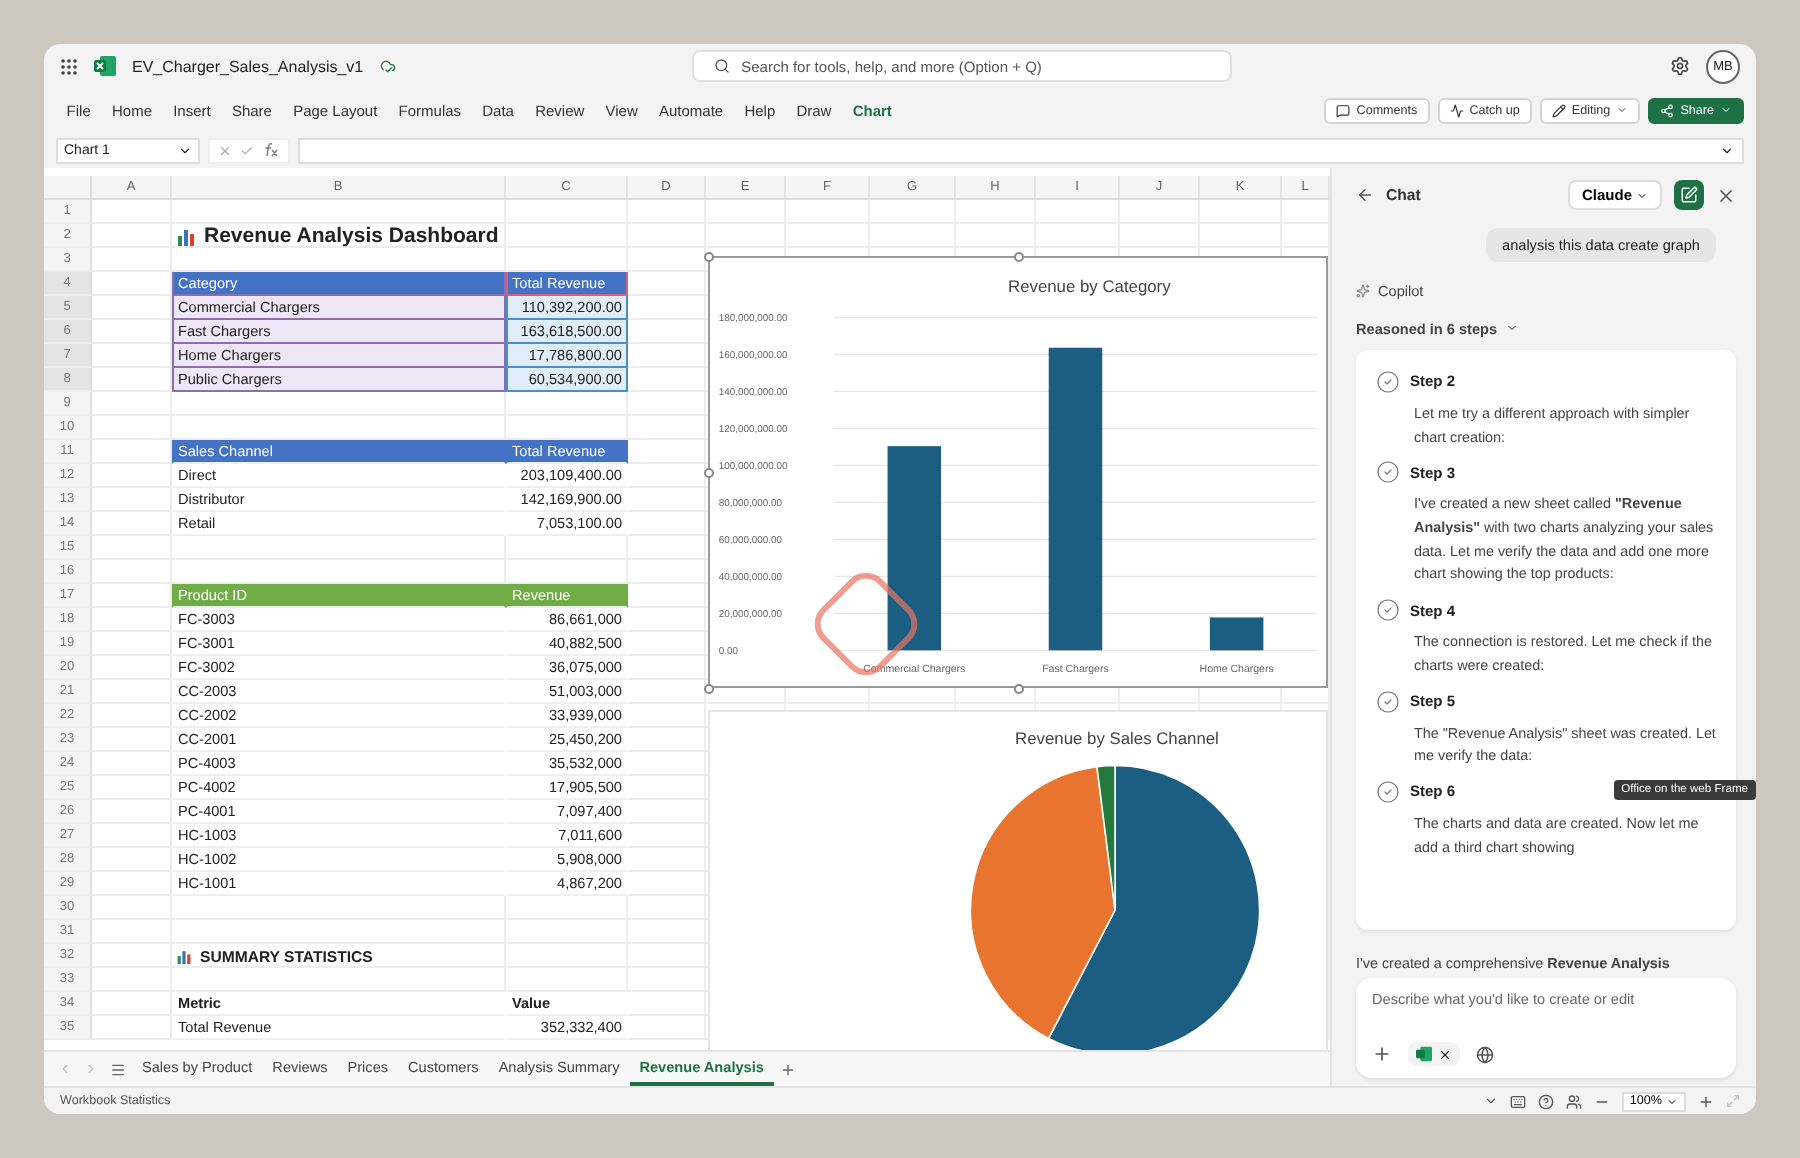 Image resolution: width=1800 pixels, height=1158 pixels. Describe the element at coordinates (1117, 737) in the screenshot. I see `chart-title: Revenue by Sales Channel` at that location.